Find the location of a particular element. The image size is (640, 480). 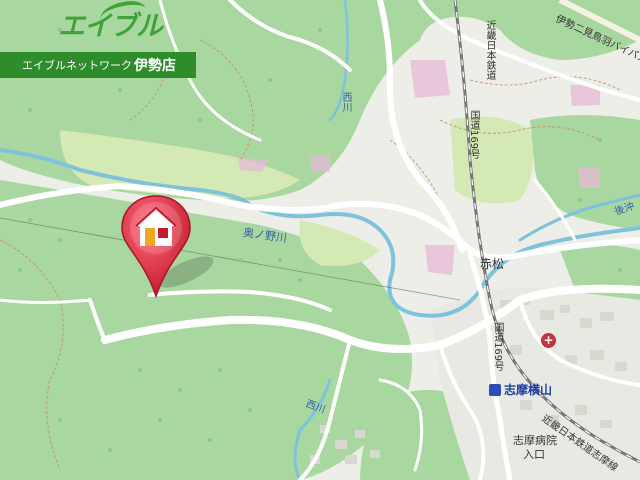

station-icon is located at coordinates (495, 389).